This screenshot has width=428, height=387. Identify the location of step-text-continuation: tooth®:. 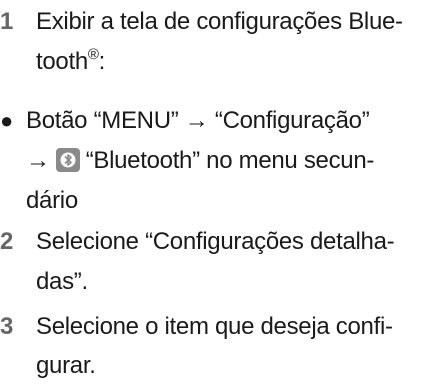
(70, 62).